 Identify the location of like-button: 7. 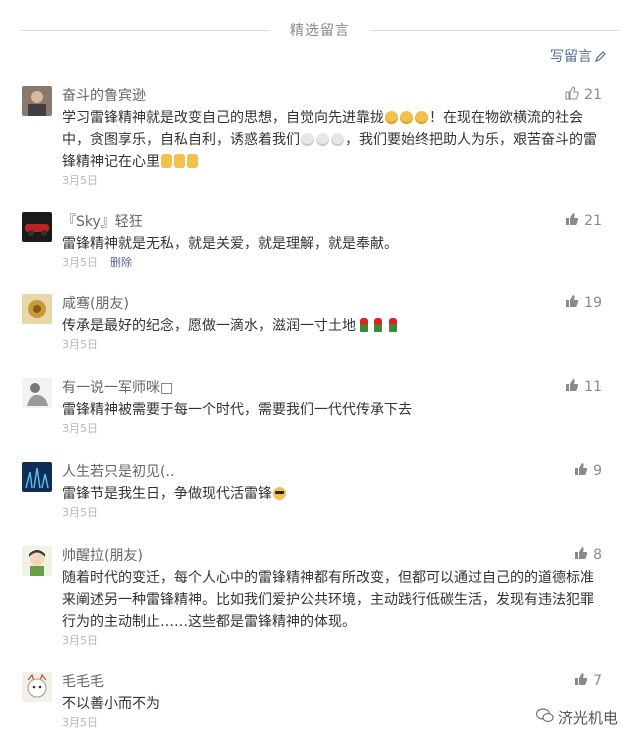
(588, 681).